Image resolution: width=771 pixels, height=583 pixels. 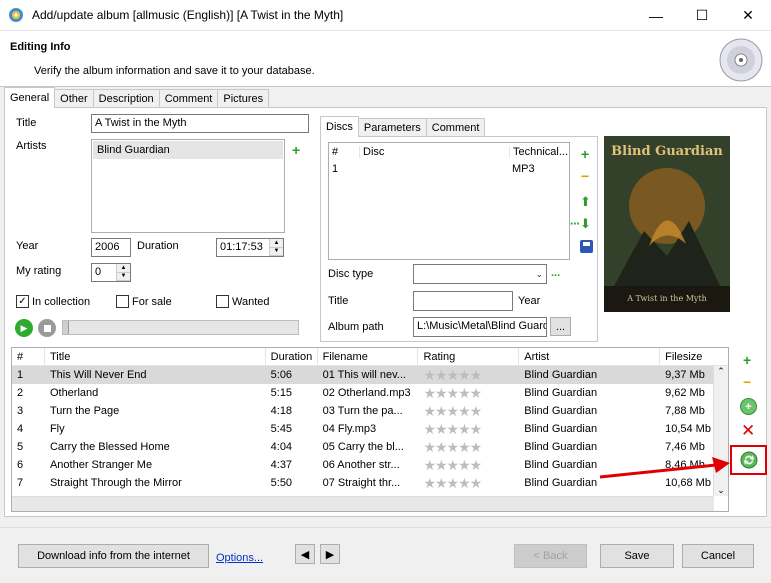 What do you see at coordinates (292, 356) in the screenshot?
I see `col-header-duration: Duration` at bounding box center [292, 356].